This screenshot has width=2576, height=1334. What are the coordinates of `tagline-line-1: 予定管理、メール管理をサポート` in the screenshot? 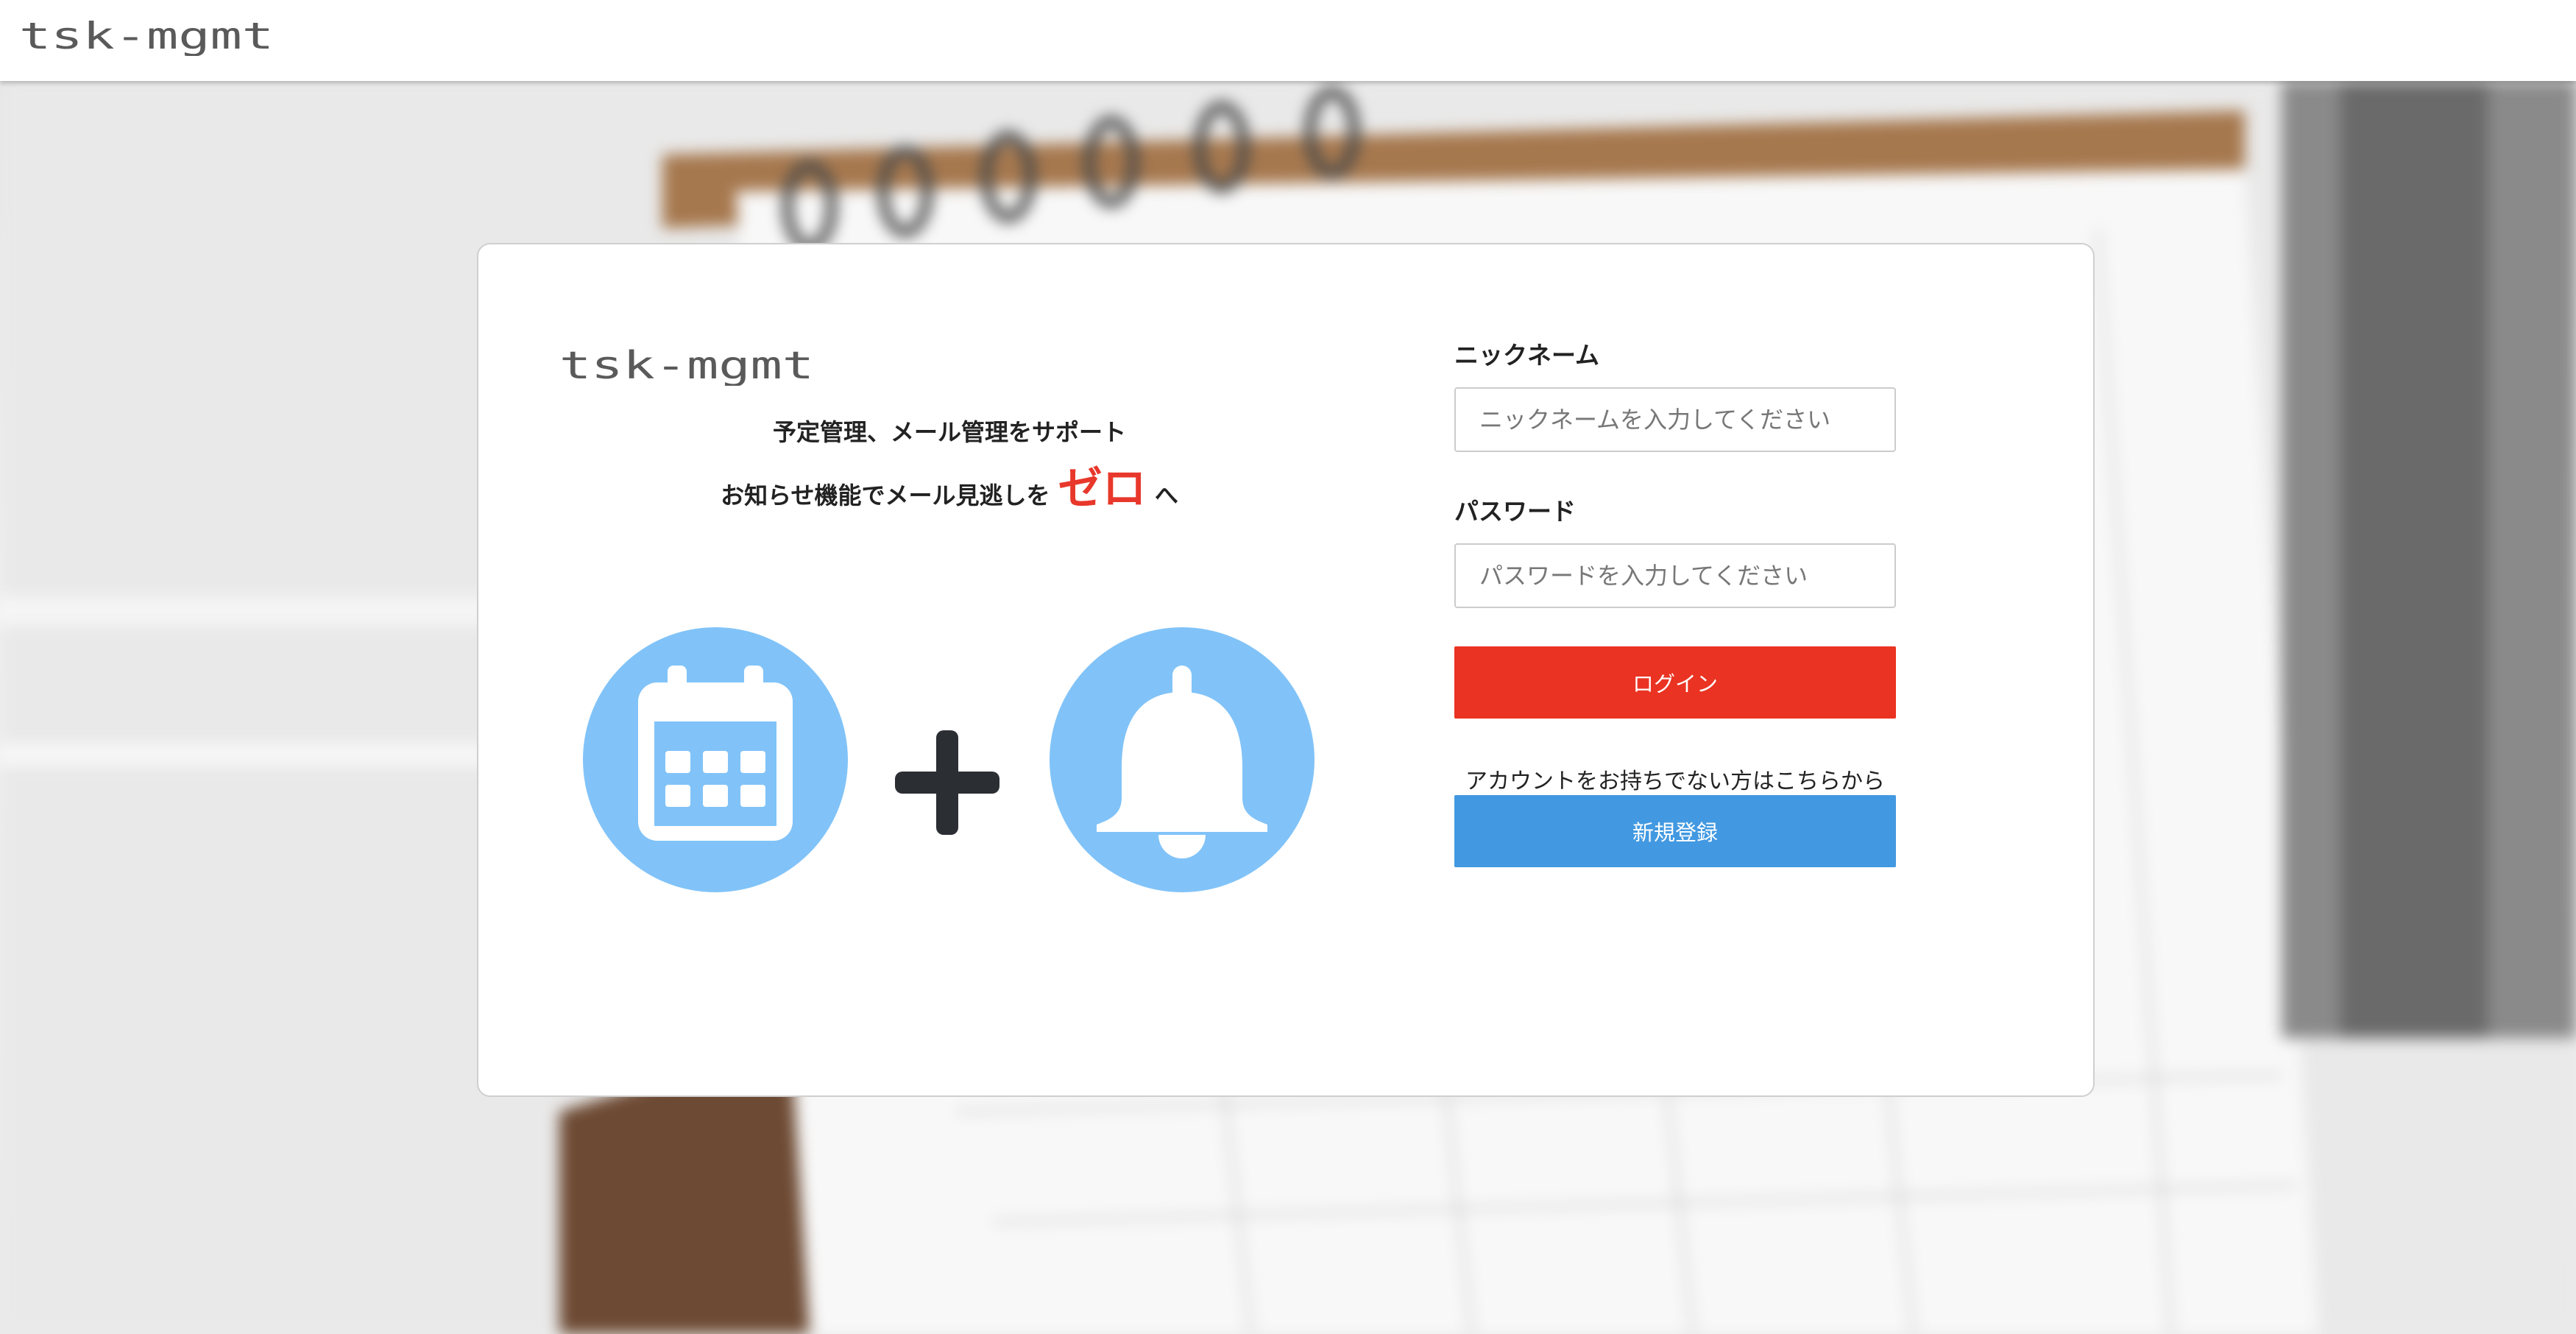 It's located at (949, 432).